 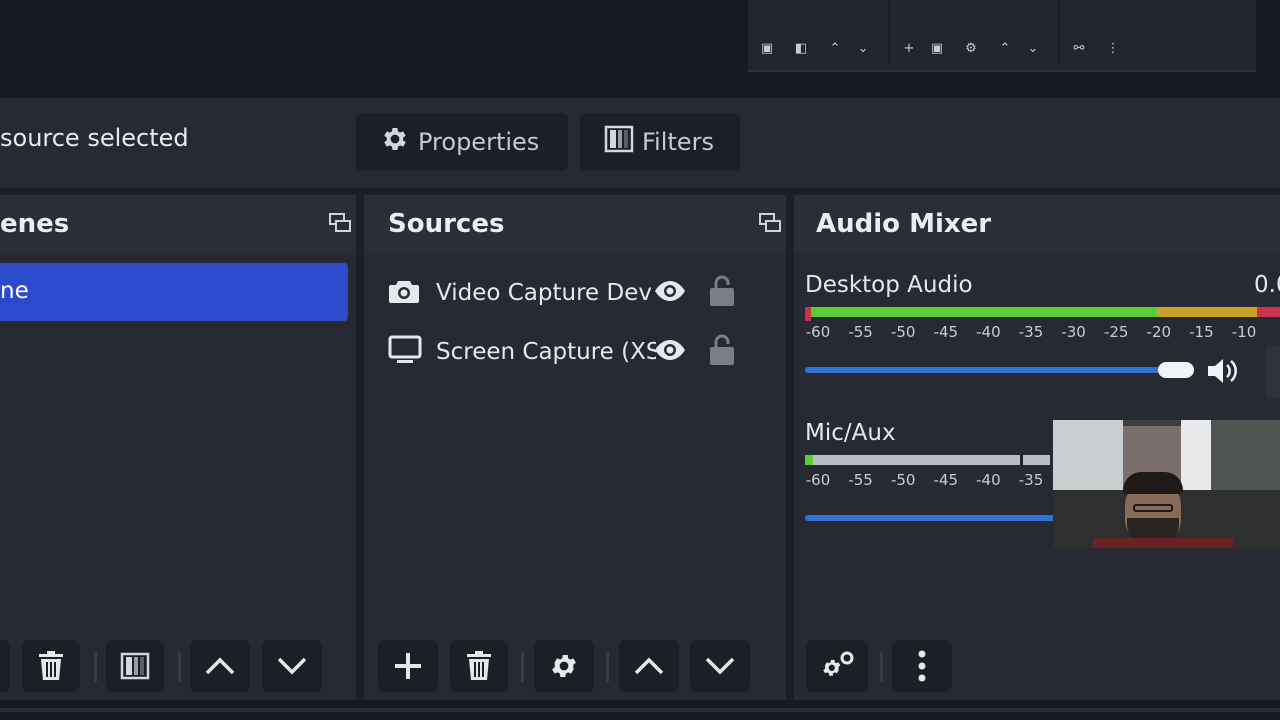 I want to click on sources-move-down-button, so click(x=720, y=666).